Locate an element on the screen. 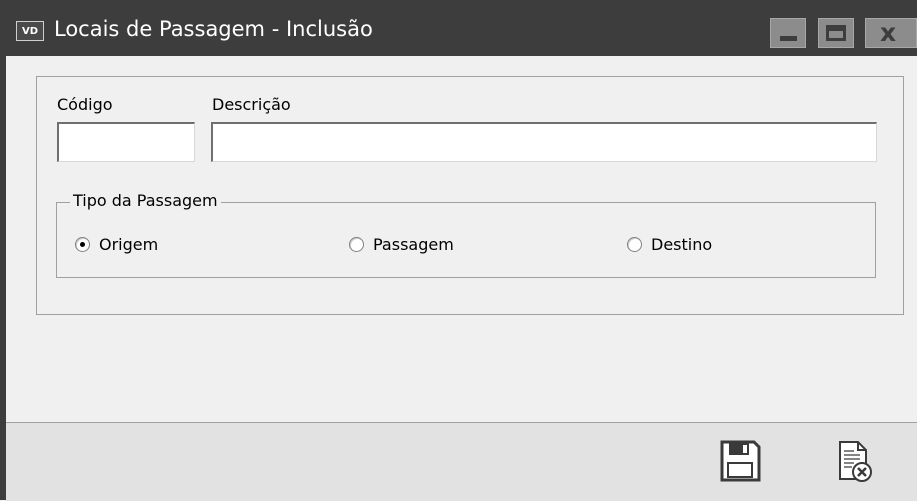 The image size is (917, 501). radio-passagem: Passagem is located at coordinates (401, 244).